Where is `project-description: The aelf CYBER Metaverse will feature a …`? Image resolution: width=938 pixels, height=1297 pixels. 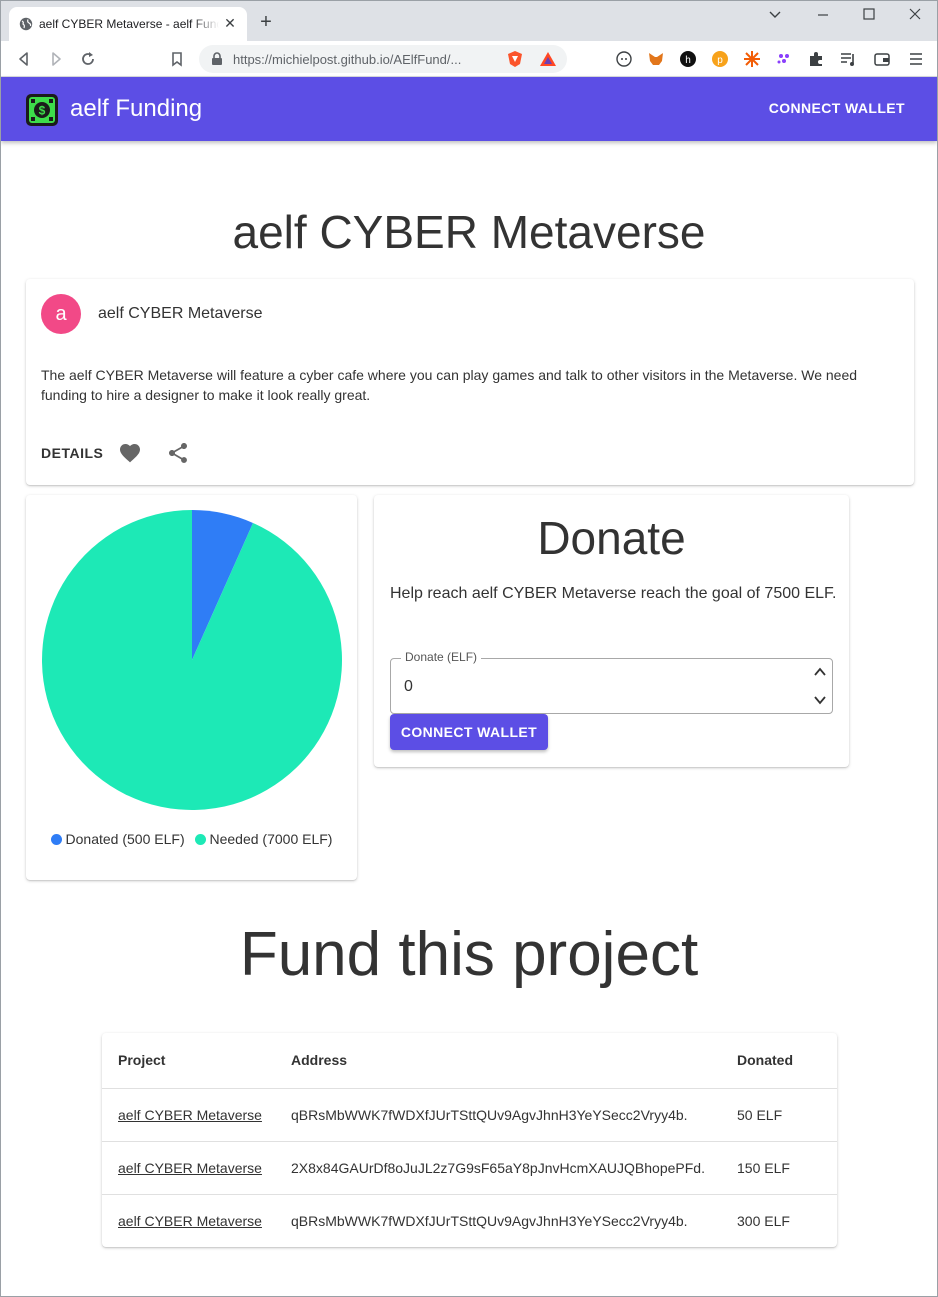 project-description: The aelf CYBER Metaverse will feature a … is located at coordinates (449, 385).